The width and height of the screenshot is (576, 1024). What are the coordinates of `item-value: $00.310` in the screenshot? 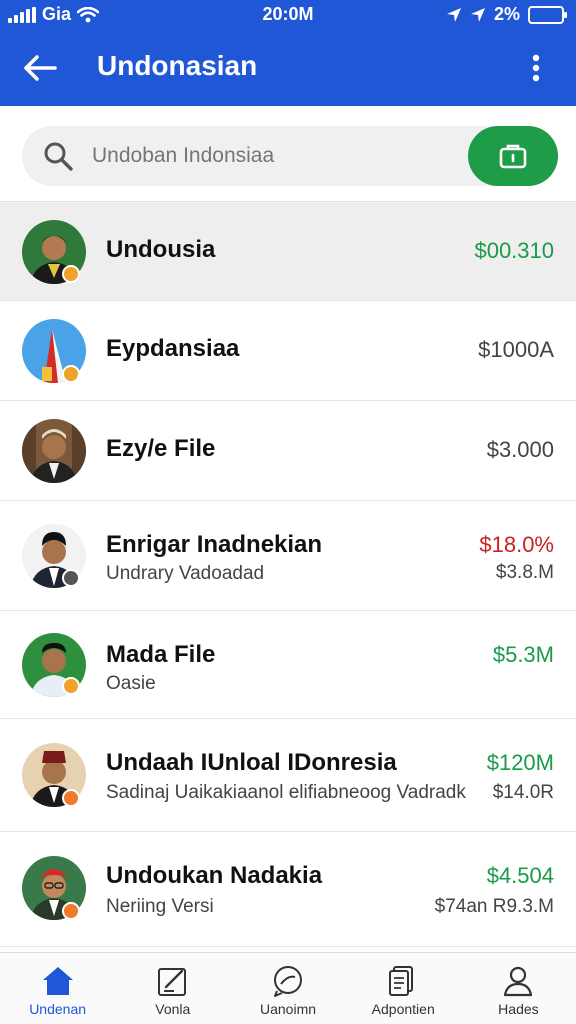 It's located at (514, 250).